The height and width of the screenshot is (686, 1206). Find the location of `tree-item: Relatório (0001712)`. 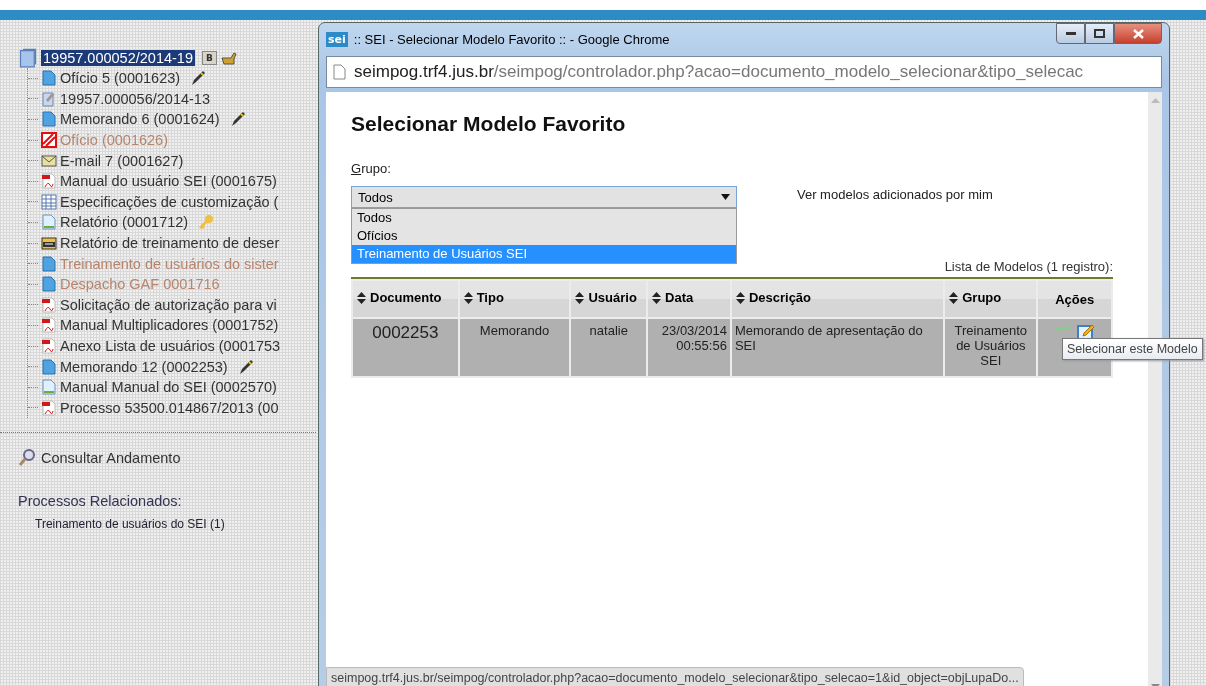

tree-item: Relatório (0001712) is located at coordinates (124, 222).